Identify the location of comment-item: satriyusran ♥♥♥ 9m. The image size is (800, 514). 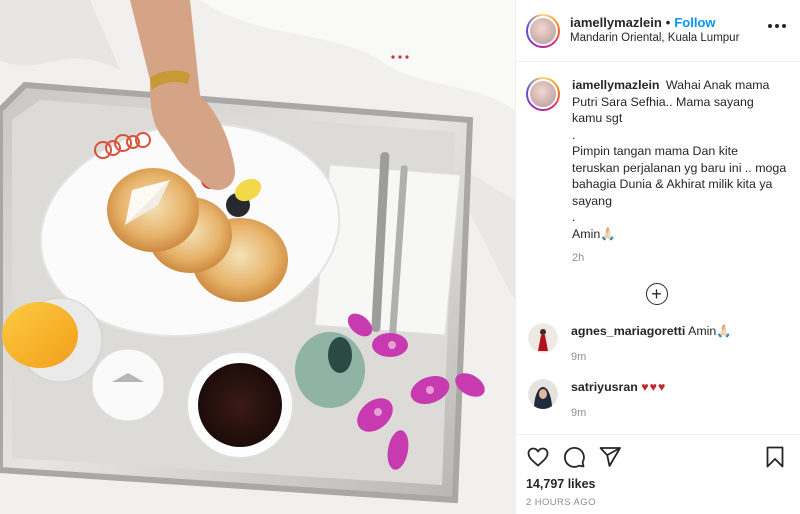
(656, 399).